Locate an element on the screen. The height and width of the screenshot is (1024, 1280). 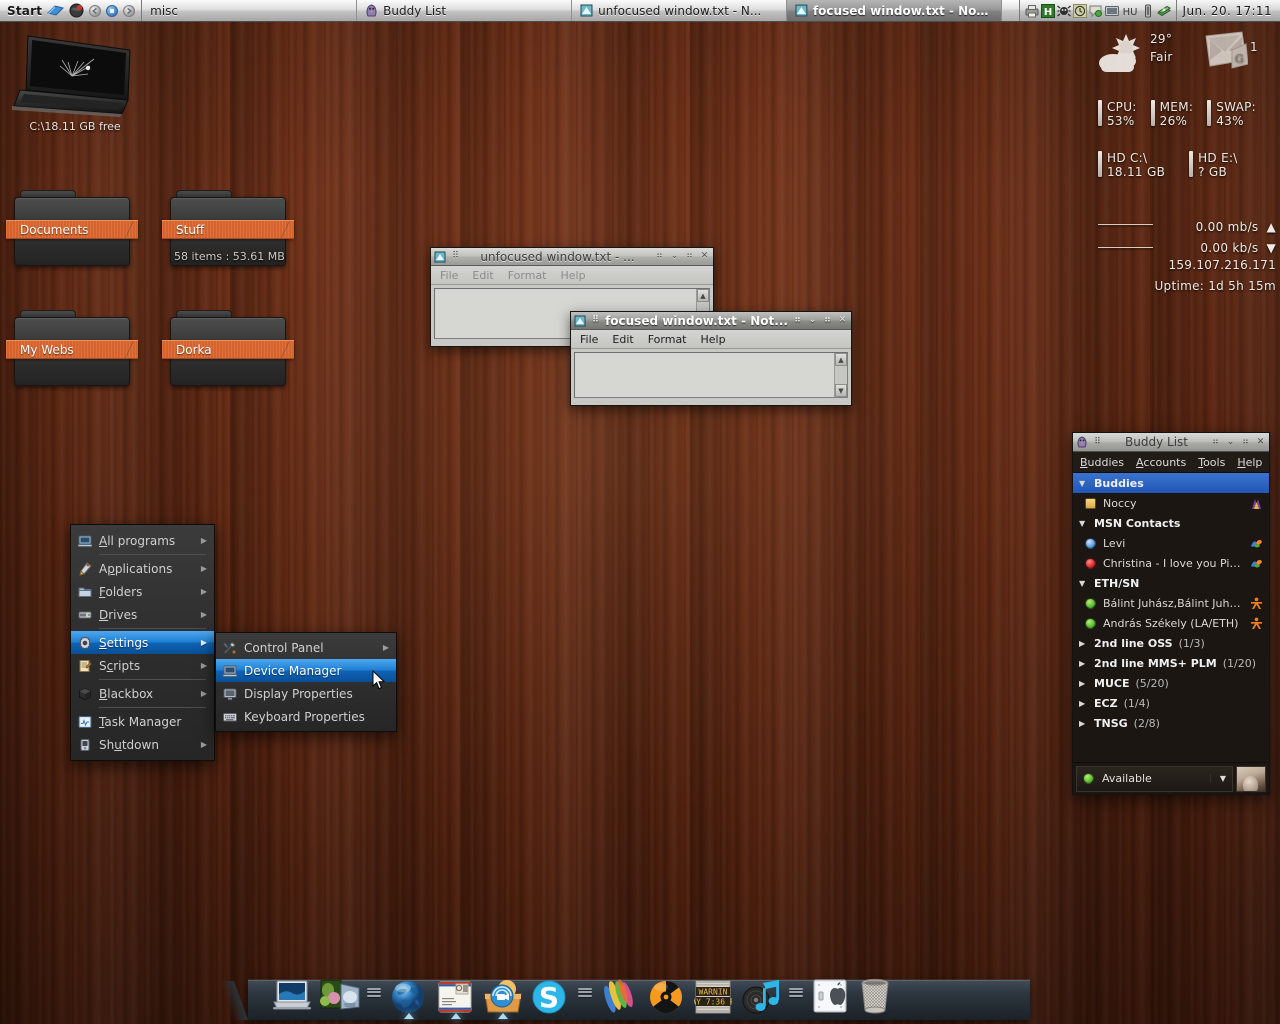
dock-item-globe-browser is located at coordinates (409, 992).